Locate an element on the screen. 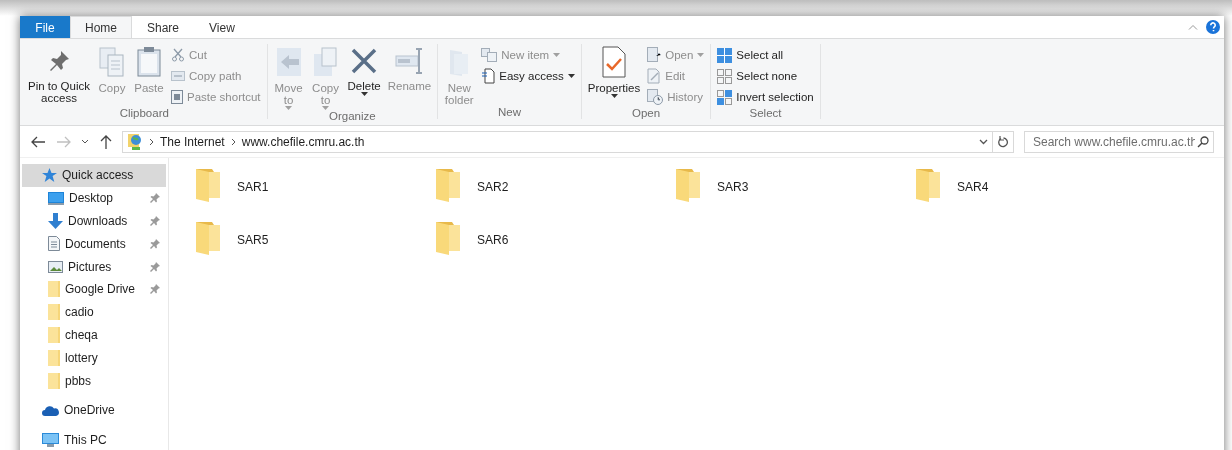  down-arrow-icon is located at coordinates (55, 221).